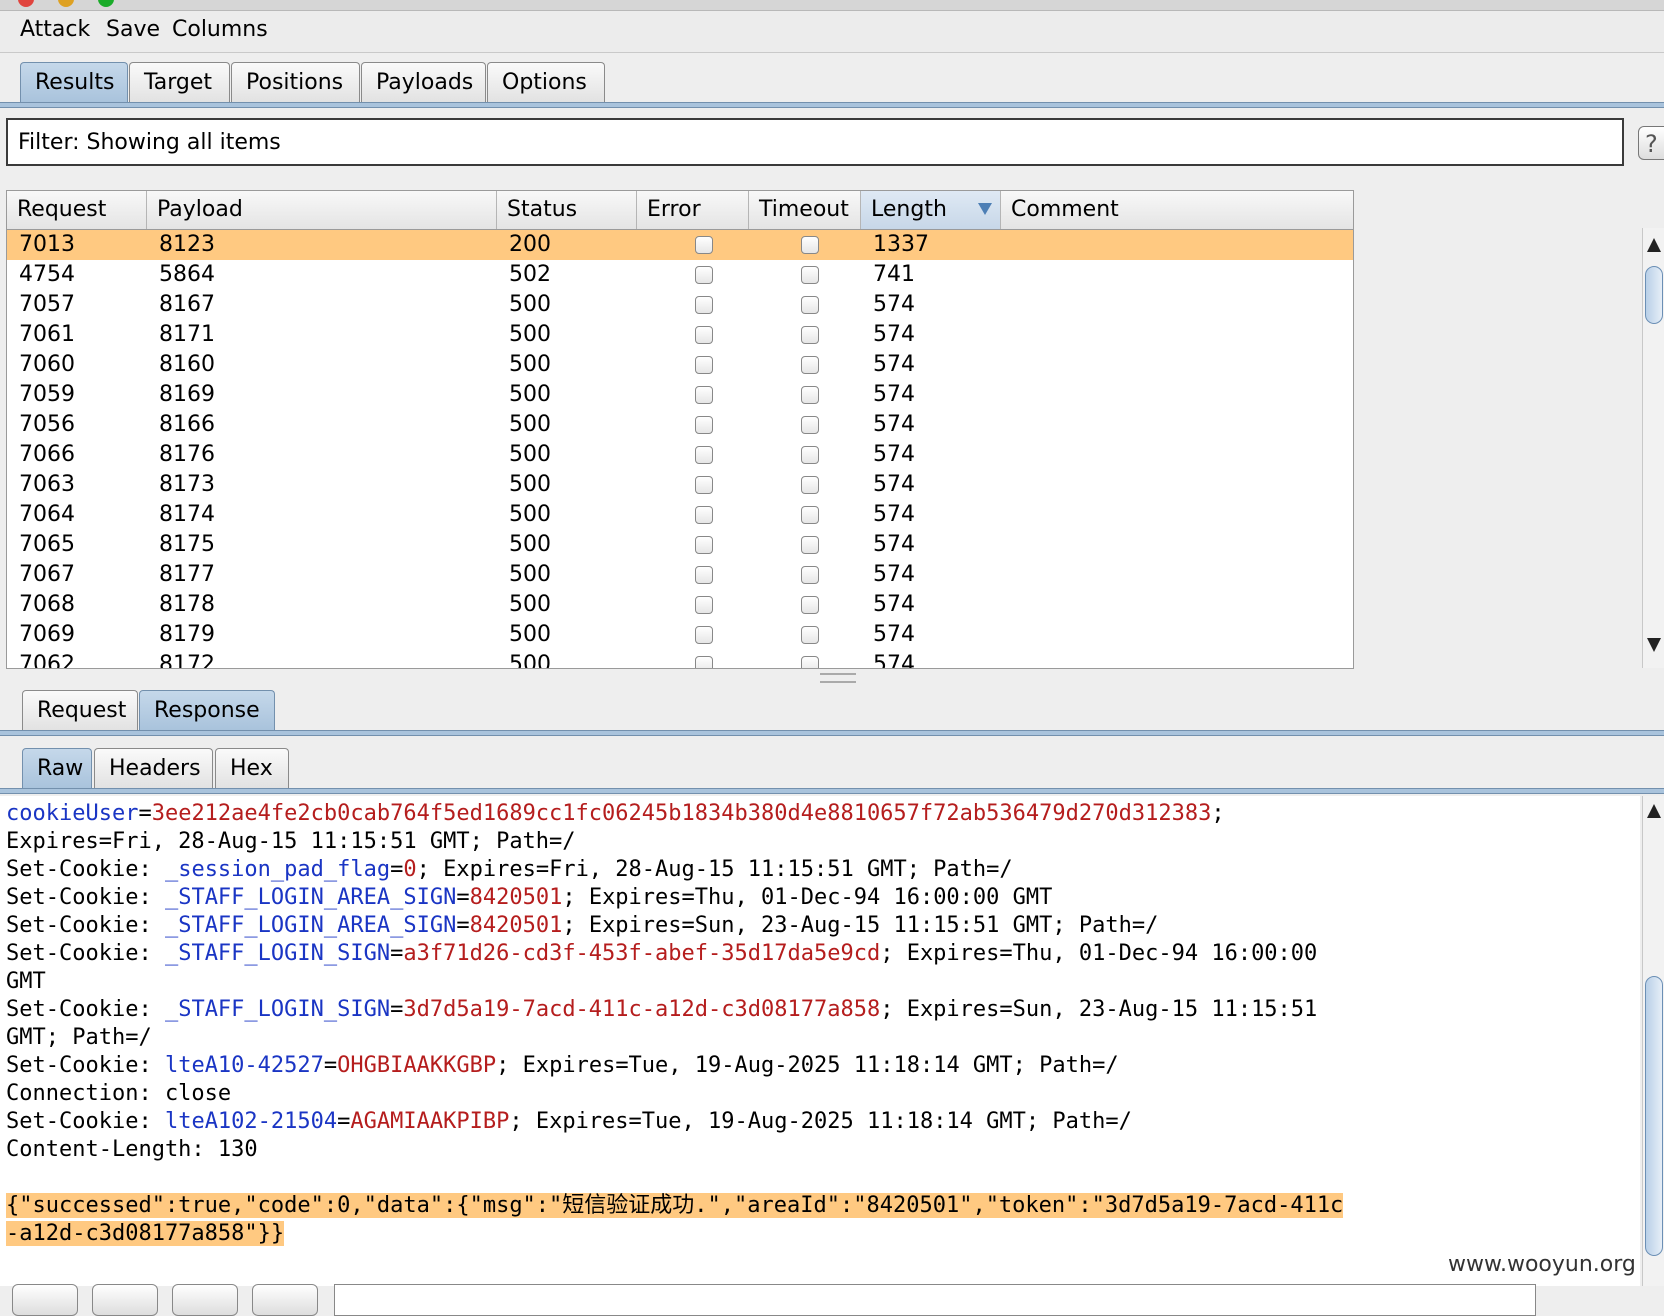 Image resolution: width=1664 pixels, height=1316 pixels. What do you see at coordinates (153, 768) in the screenshot?
I see `tab-headers: Headers` at bounding box center [153, 768].